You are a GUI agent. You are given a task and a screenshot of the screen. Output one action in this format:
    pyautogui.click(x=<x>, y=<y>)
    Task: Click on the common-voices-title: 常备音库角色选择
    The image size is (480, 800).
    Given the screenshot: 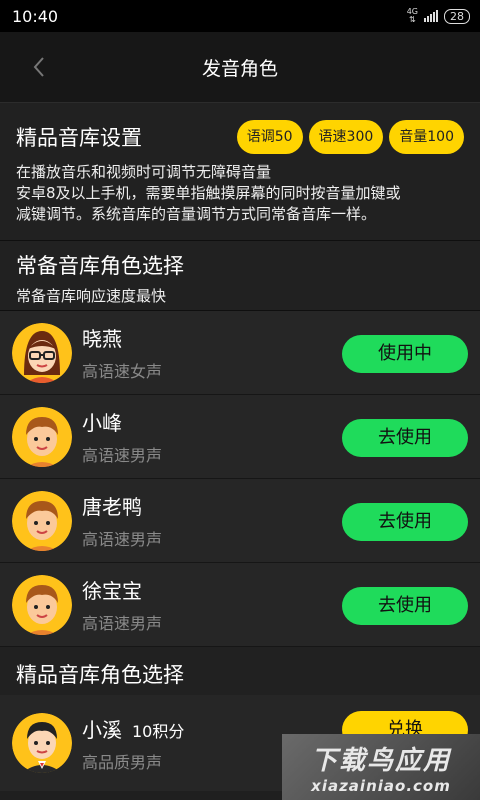 What is the action you would take?
    pyautogui.click(x=100, y=266)
    